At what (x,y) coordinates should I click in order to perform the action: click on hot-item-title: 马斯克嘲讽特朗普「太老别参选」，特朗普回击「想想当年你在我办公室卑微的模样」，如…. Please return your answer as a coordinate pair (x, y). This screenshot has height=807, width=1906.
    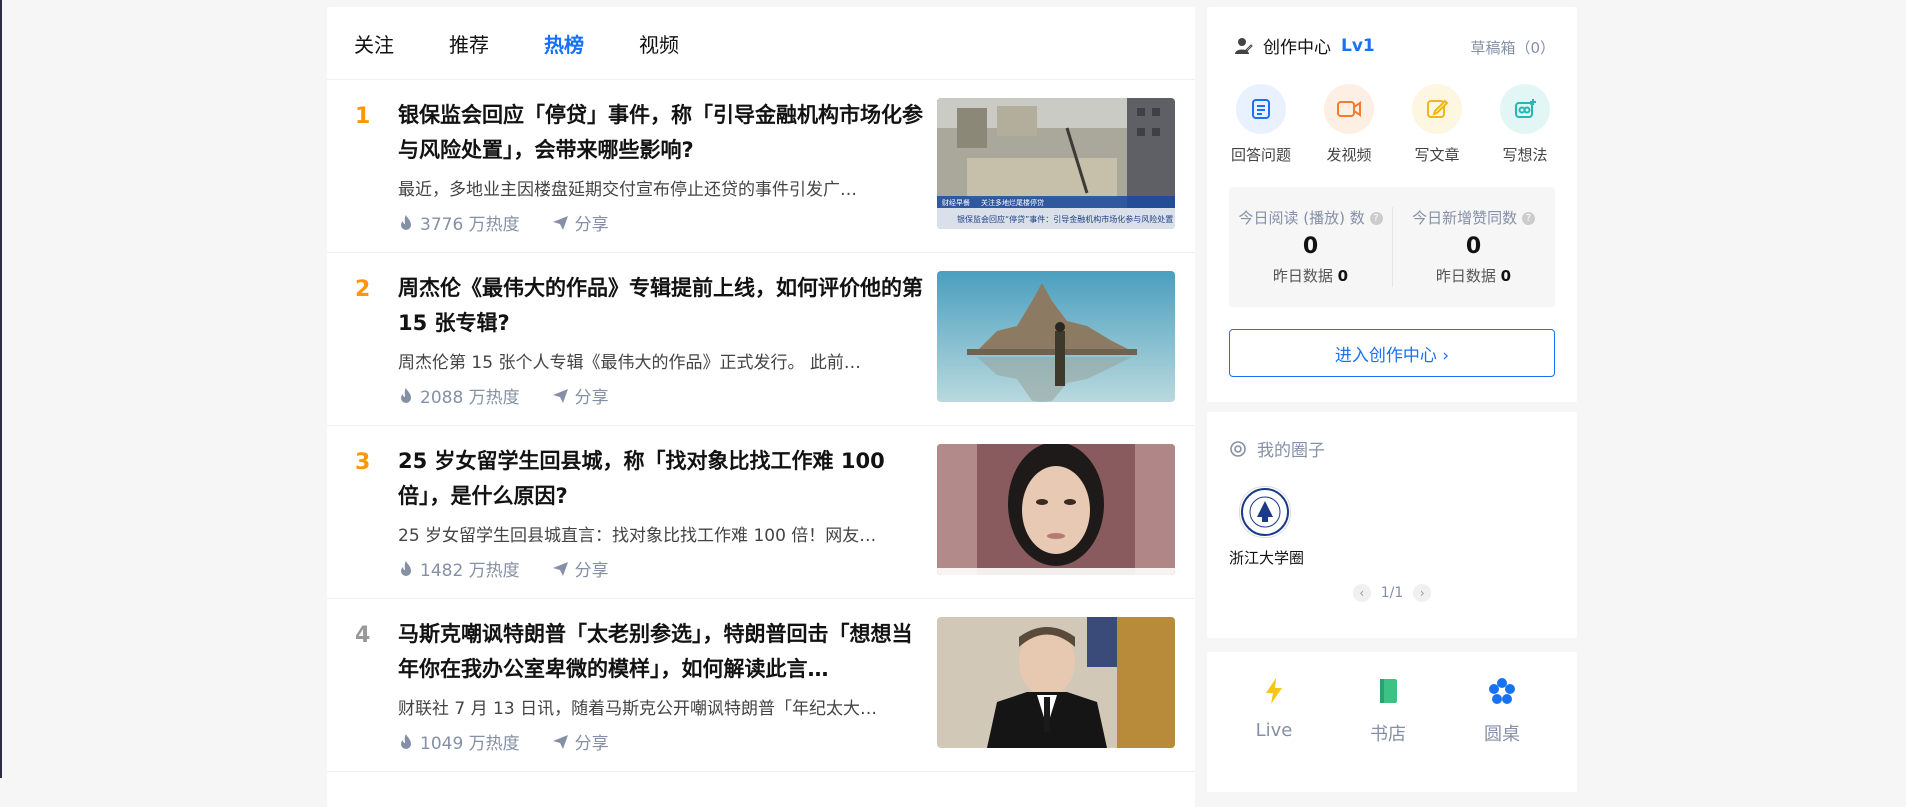
    Looking at the image, I should click on (663, 652).